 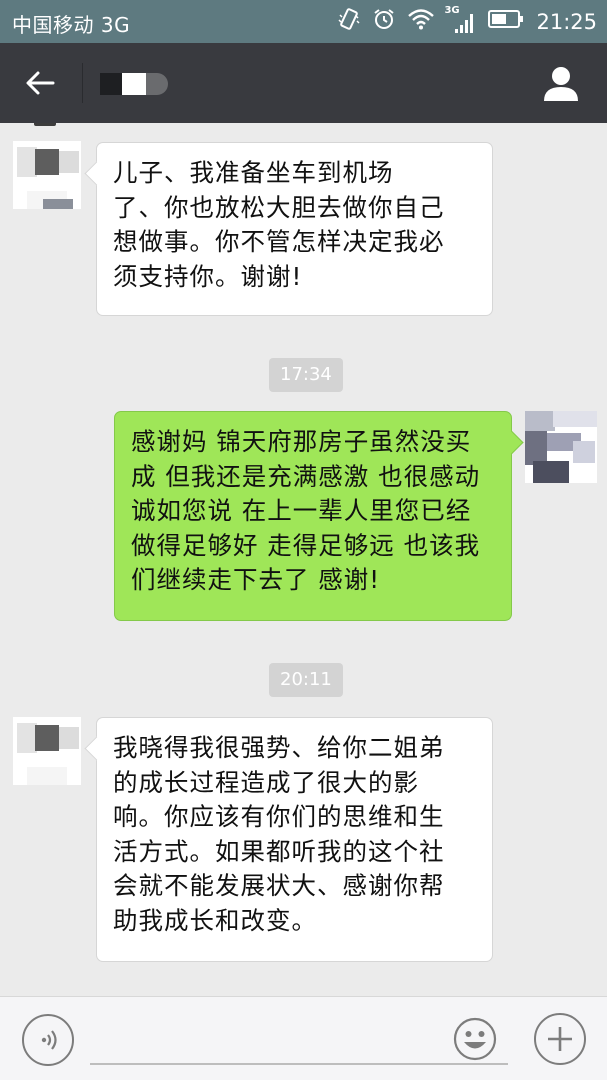 I want to click on person-icon, so click(x=561, y=84).